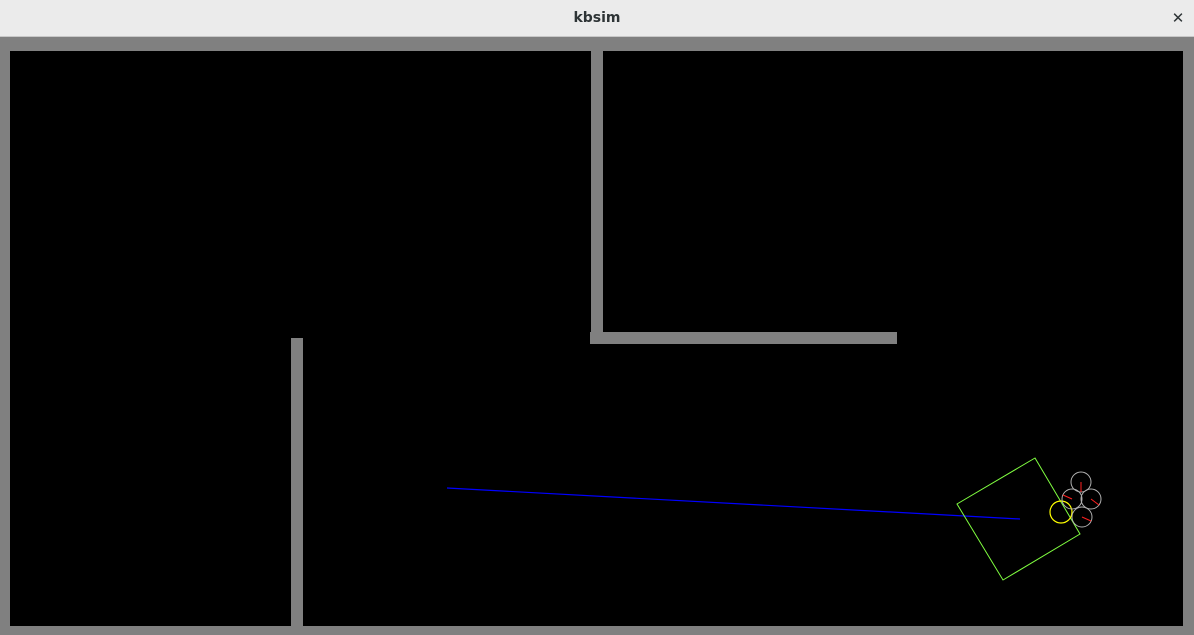 Image resolution: width=1194 pixels, height=635 pixels. What do you see at coordinates (297, 482) in the screenshot?
I see `wall-vertical-bottom` at bounding box center [297, 482].